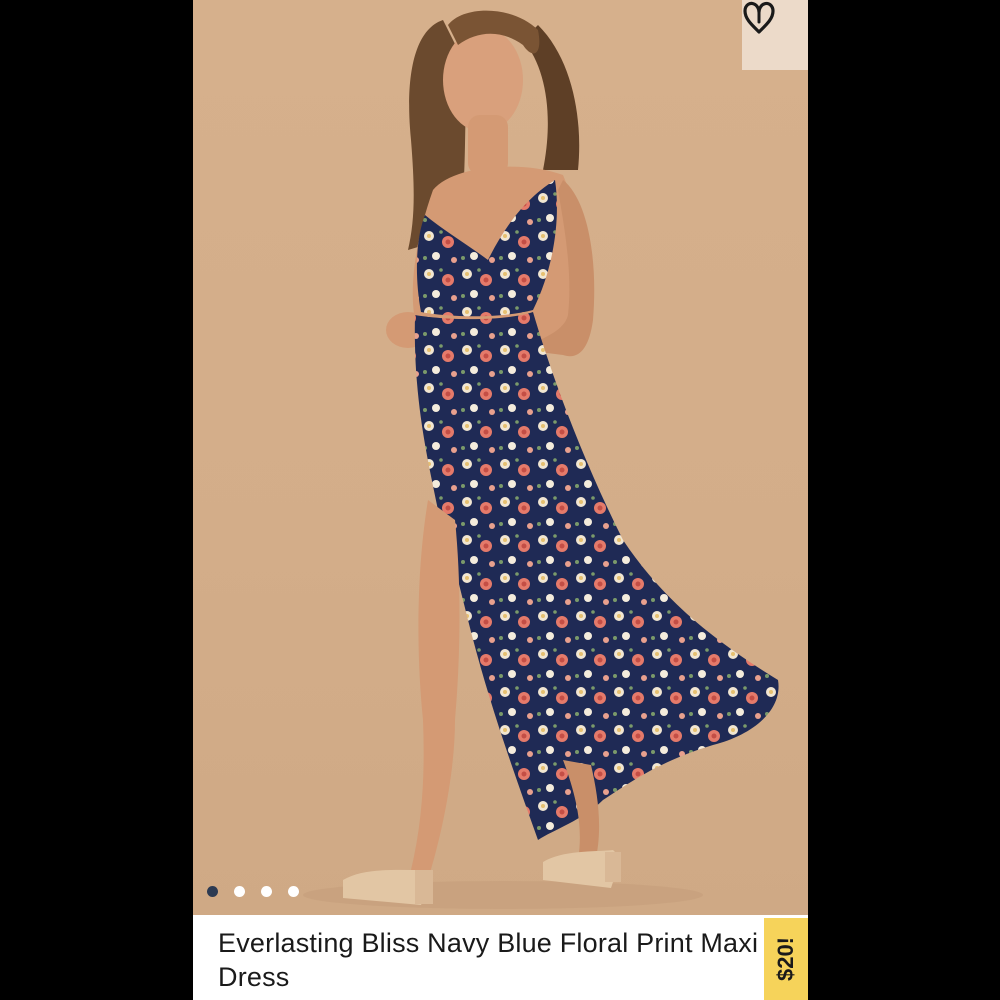  I want to click on price-label: $20!, so click(785, 959).